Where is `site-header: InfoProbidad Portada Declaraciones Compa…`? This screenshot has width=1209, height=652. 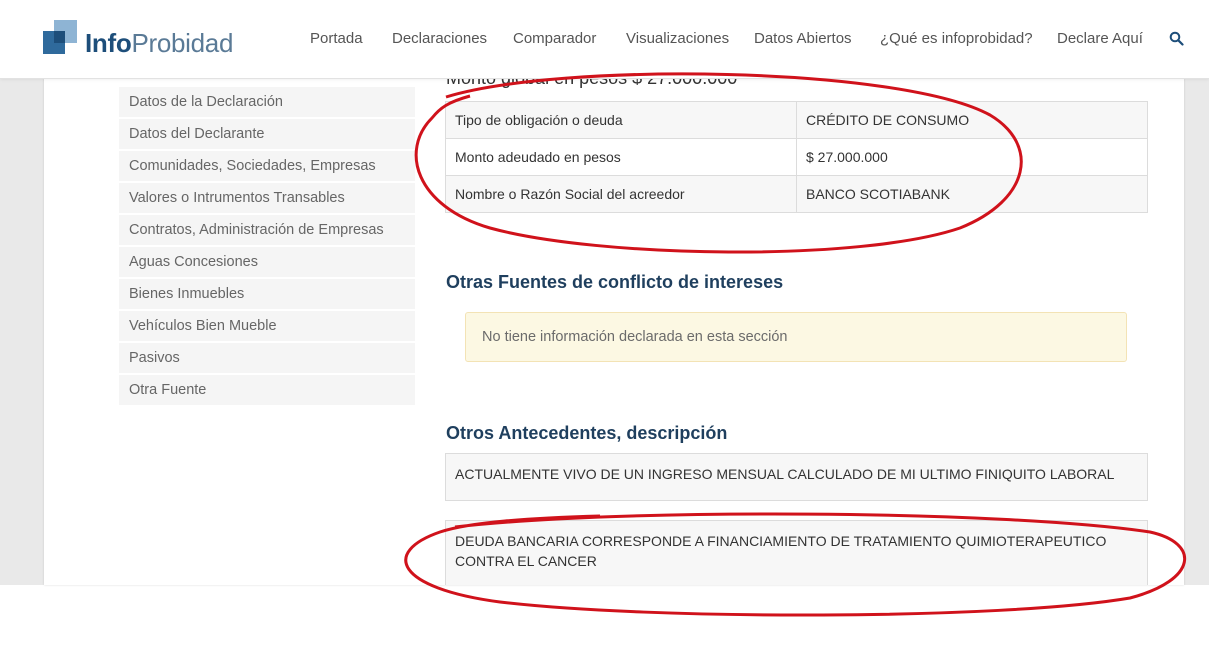
site-header: InfoProbidad Portada Declaraciones Compa… is located at coordinates (604, 39).